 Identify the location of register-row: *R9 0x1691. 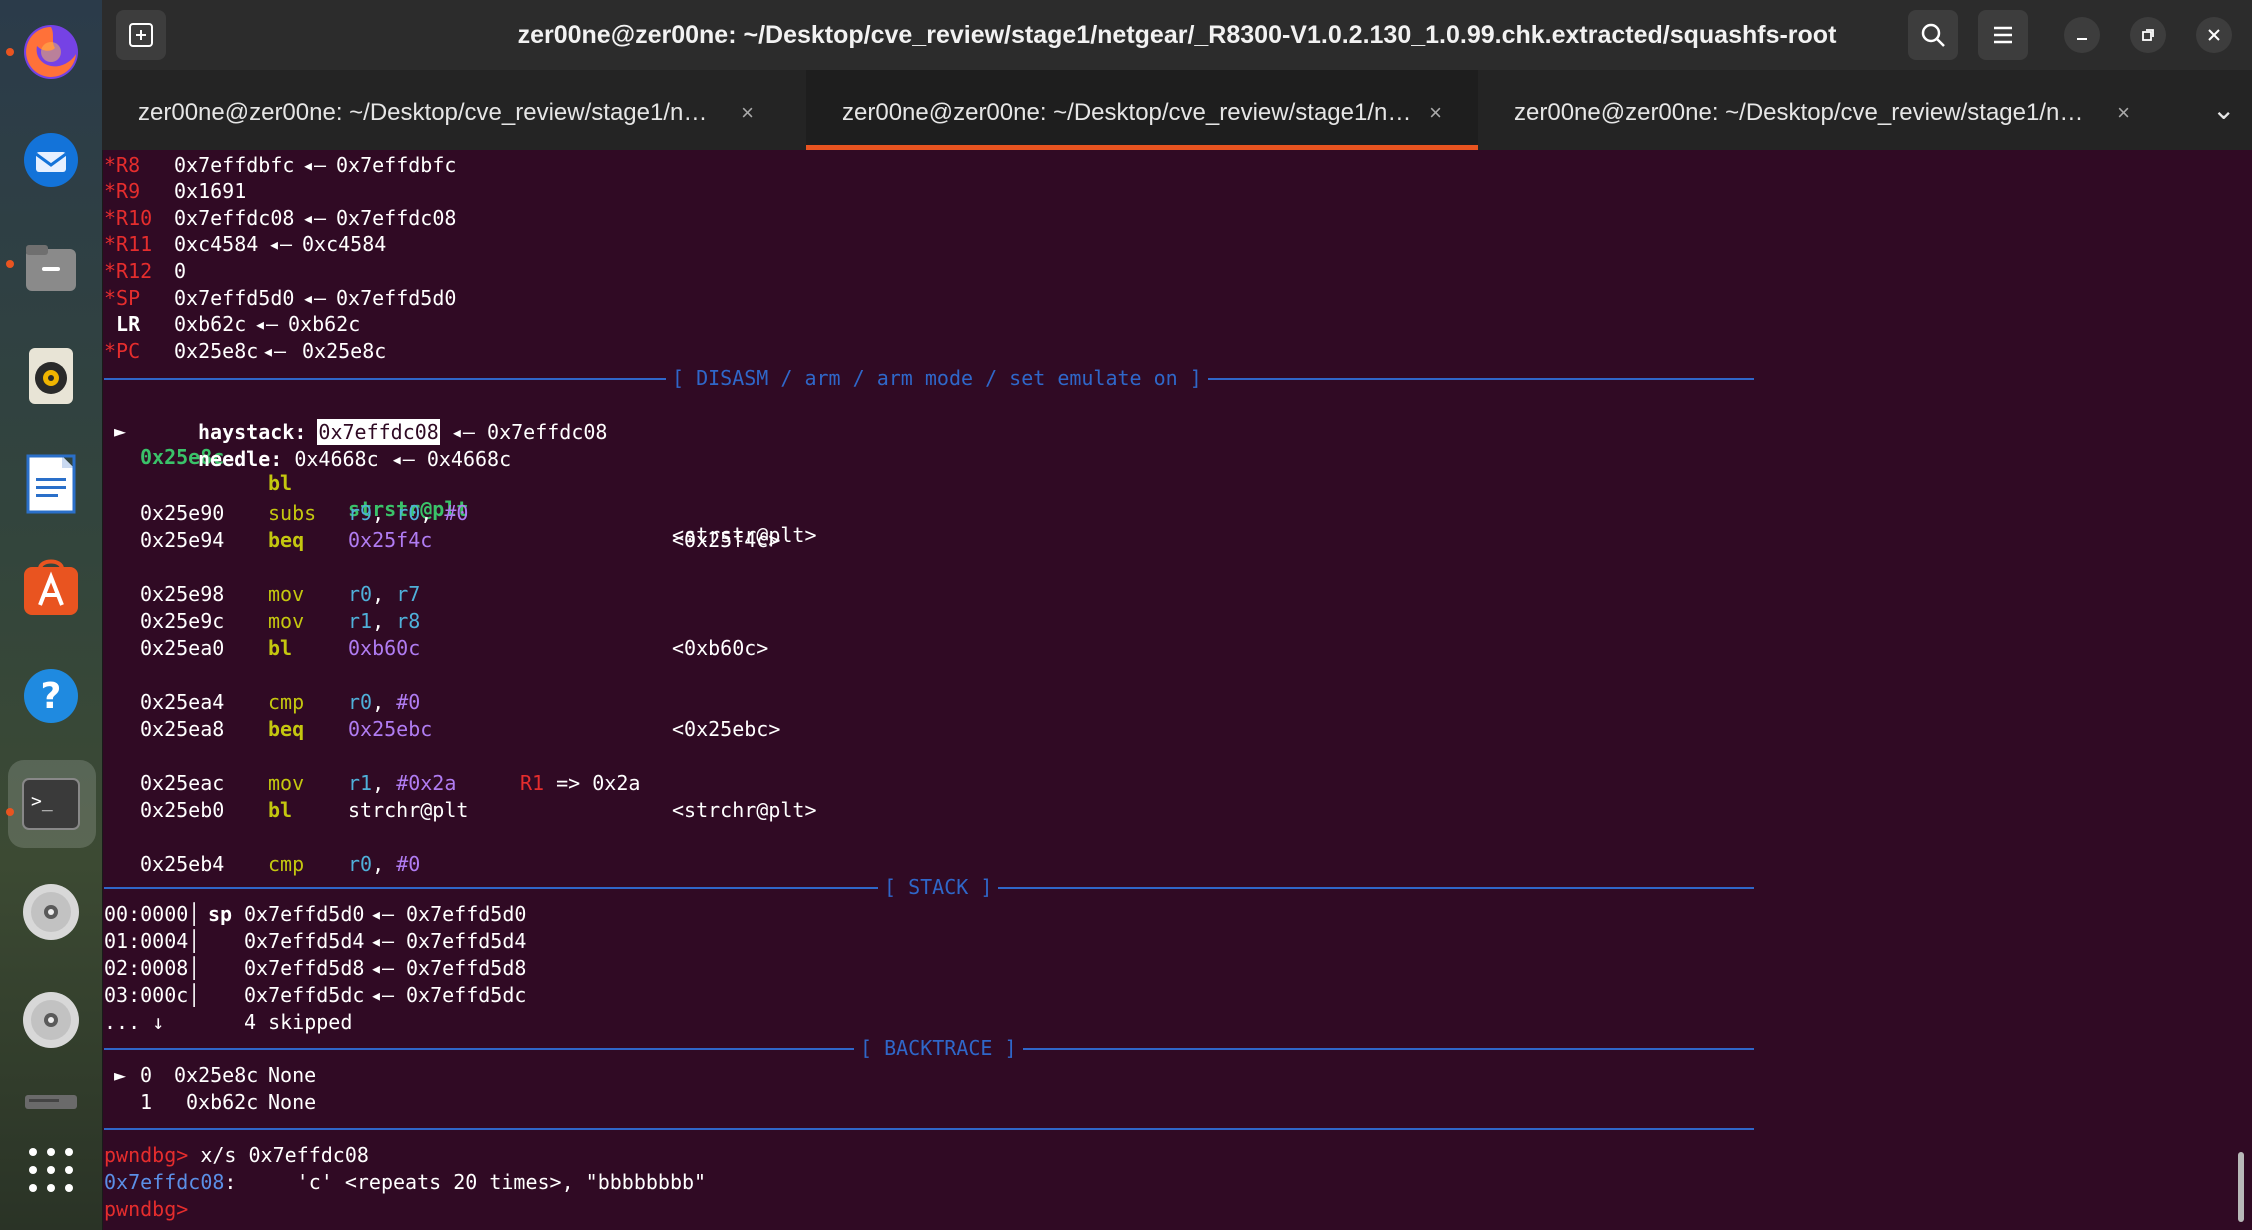
(175, 191).